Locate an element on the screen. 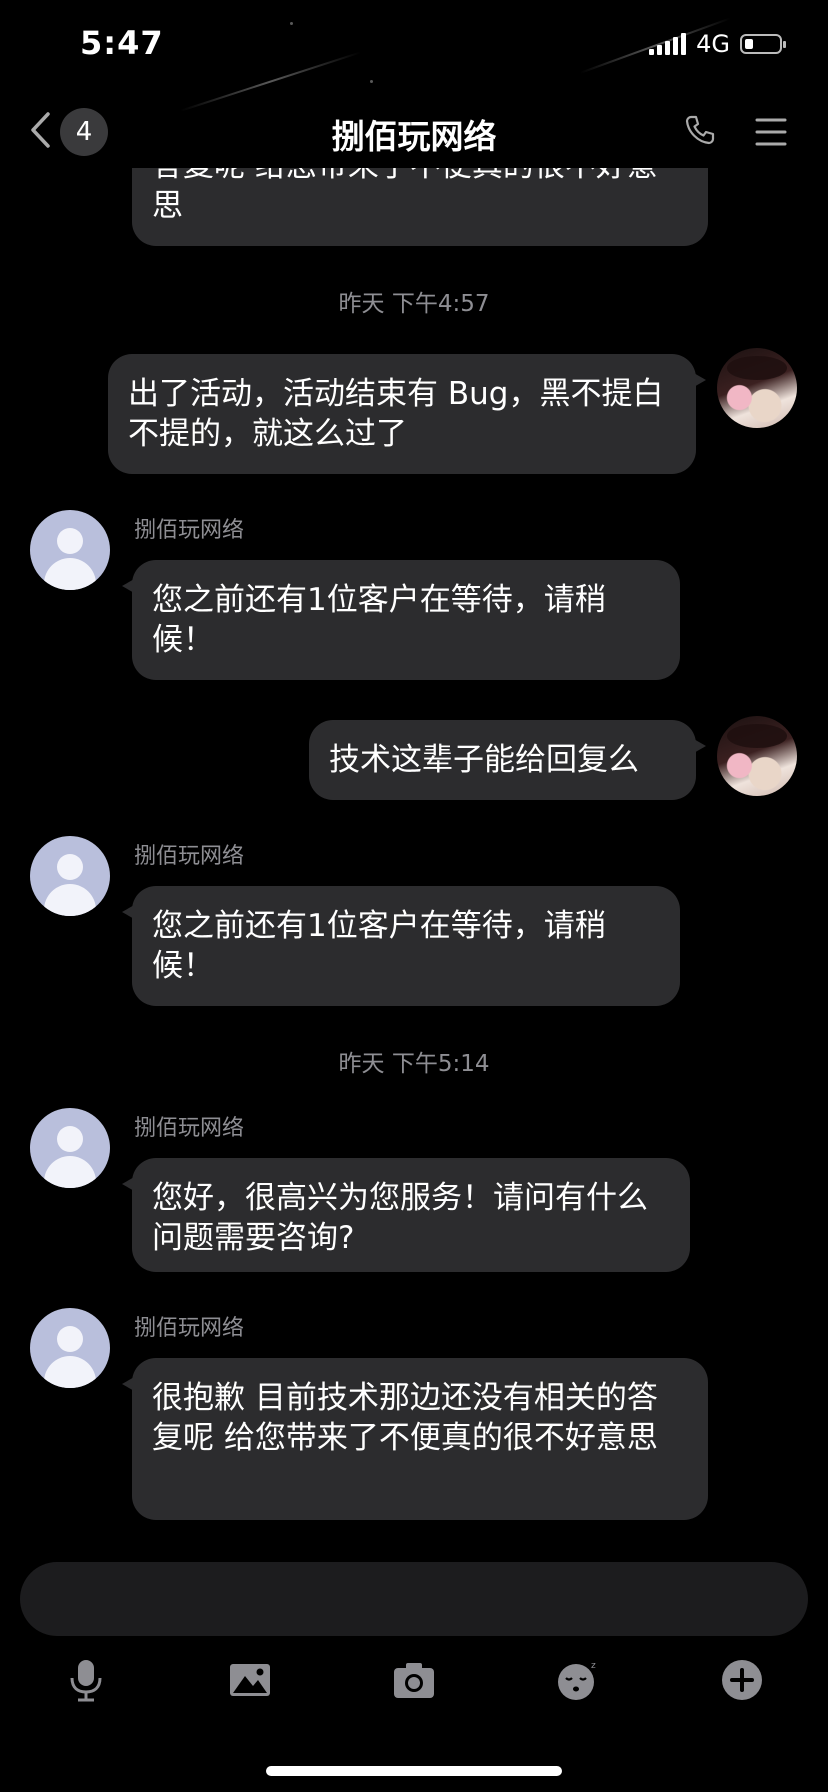  message-bubble-outgoing: 出了活动，活动结束有 Bug，黑不提白不提的，就这么过了 is located at coordinates (407, 414).